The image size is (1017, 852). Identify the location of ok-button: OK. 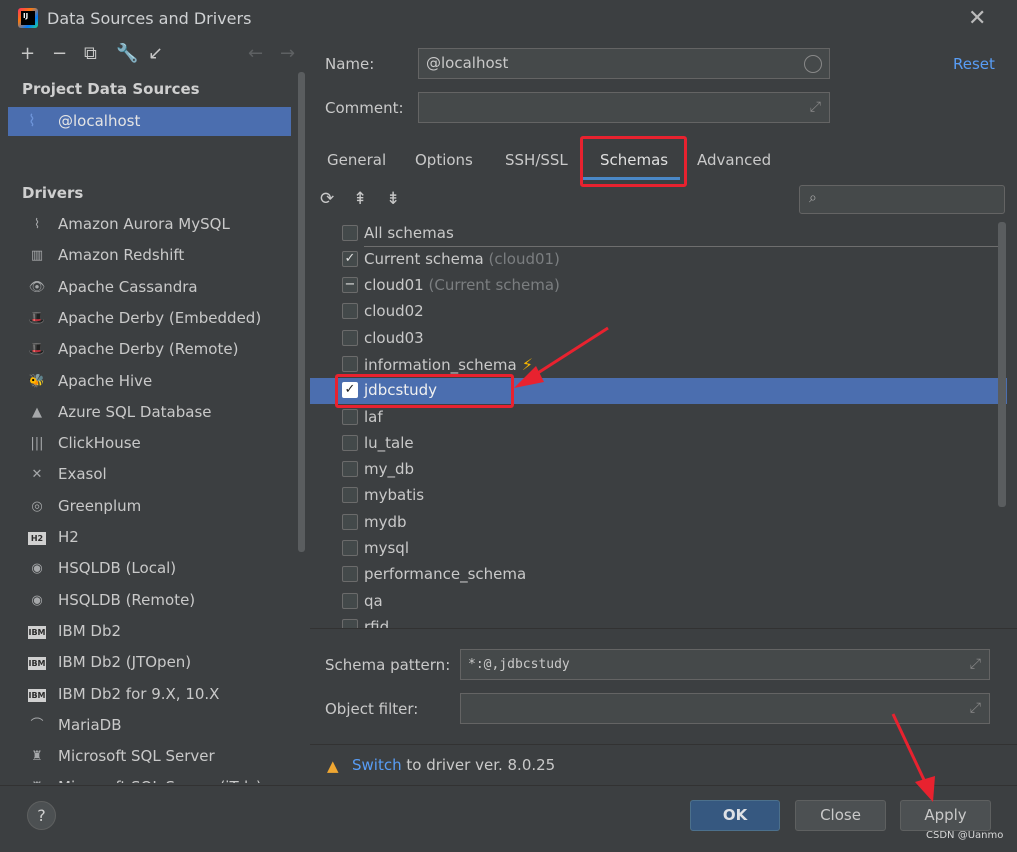
(735, 815).